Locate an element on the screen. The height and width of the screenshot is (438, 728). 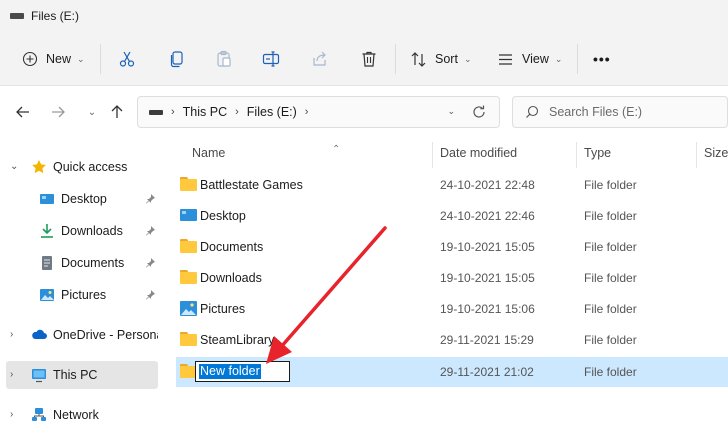
sidebar-item-label: OneDrive - Personal is located at coordinates (105, 335).